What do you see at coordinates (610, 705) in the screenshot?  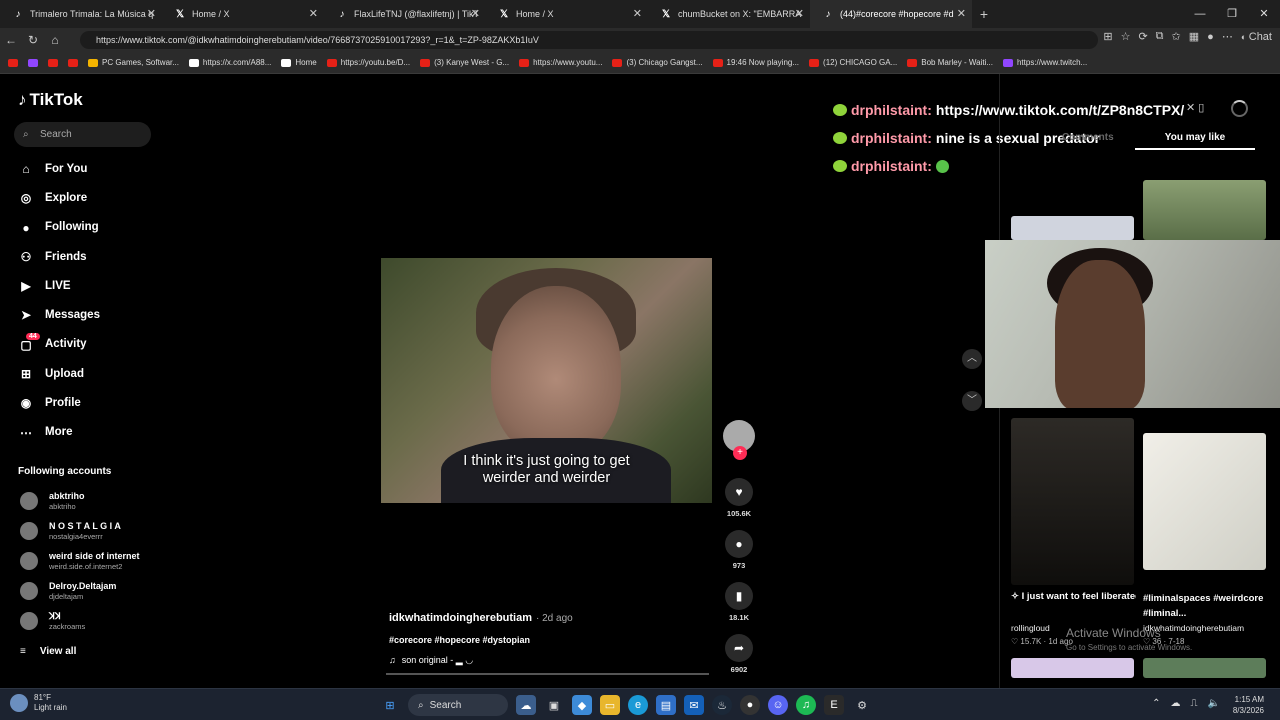 I see `file-explorer-icon: ▭` at bounding box center [610, 705].